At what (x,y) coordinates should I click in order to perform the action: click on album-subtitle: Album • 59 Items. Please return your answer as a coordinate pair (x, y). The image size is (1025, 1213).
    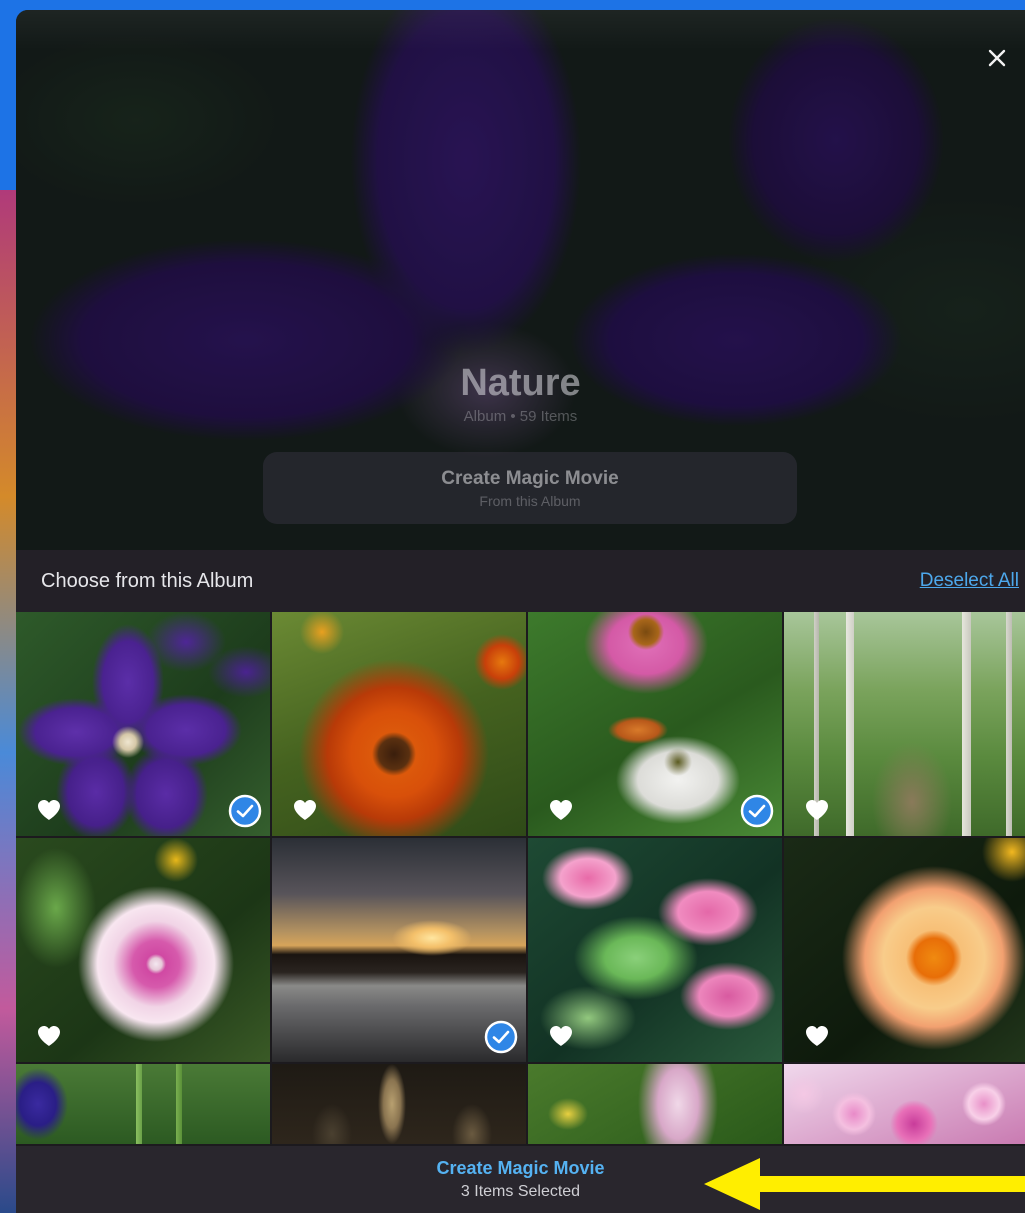
    Looking at the image, I should click on (520, 416).